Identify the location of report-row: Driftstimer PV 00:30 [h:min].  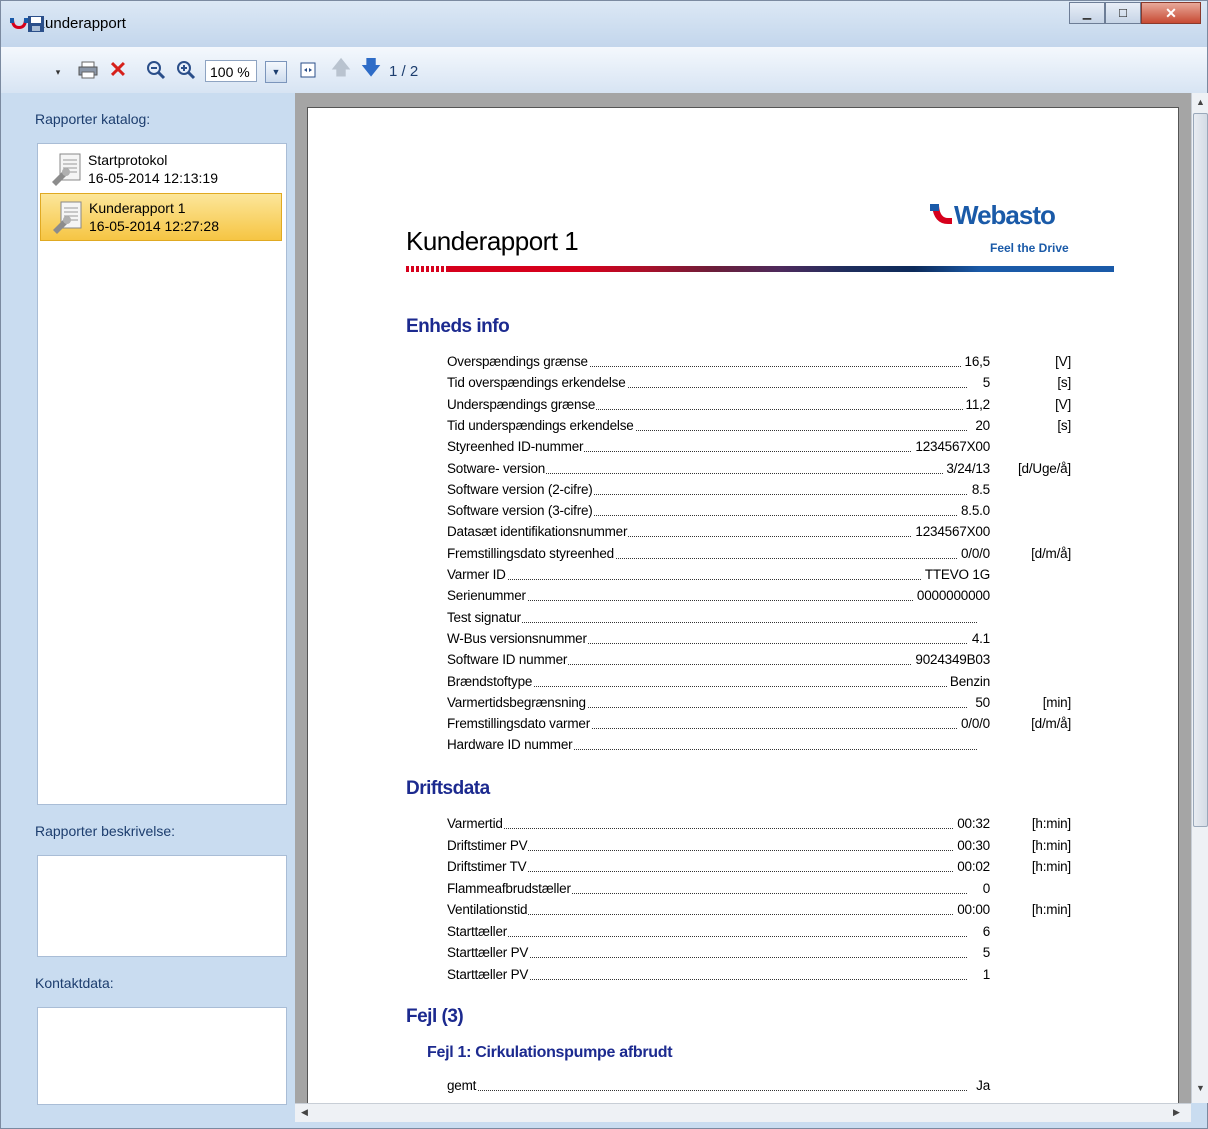
(762, 846).